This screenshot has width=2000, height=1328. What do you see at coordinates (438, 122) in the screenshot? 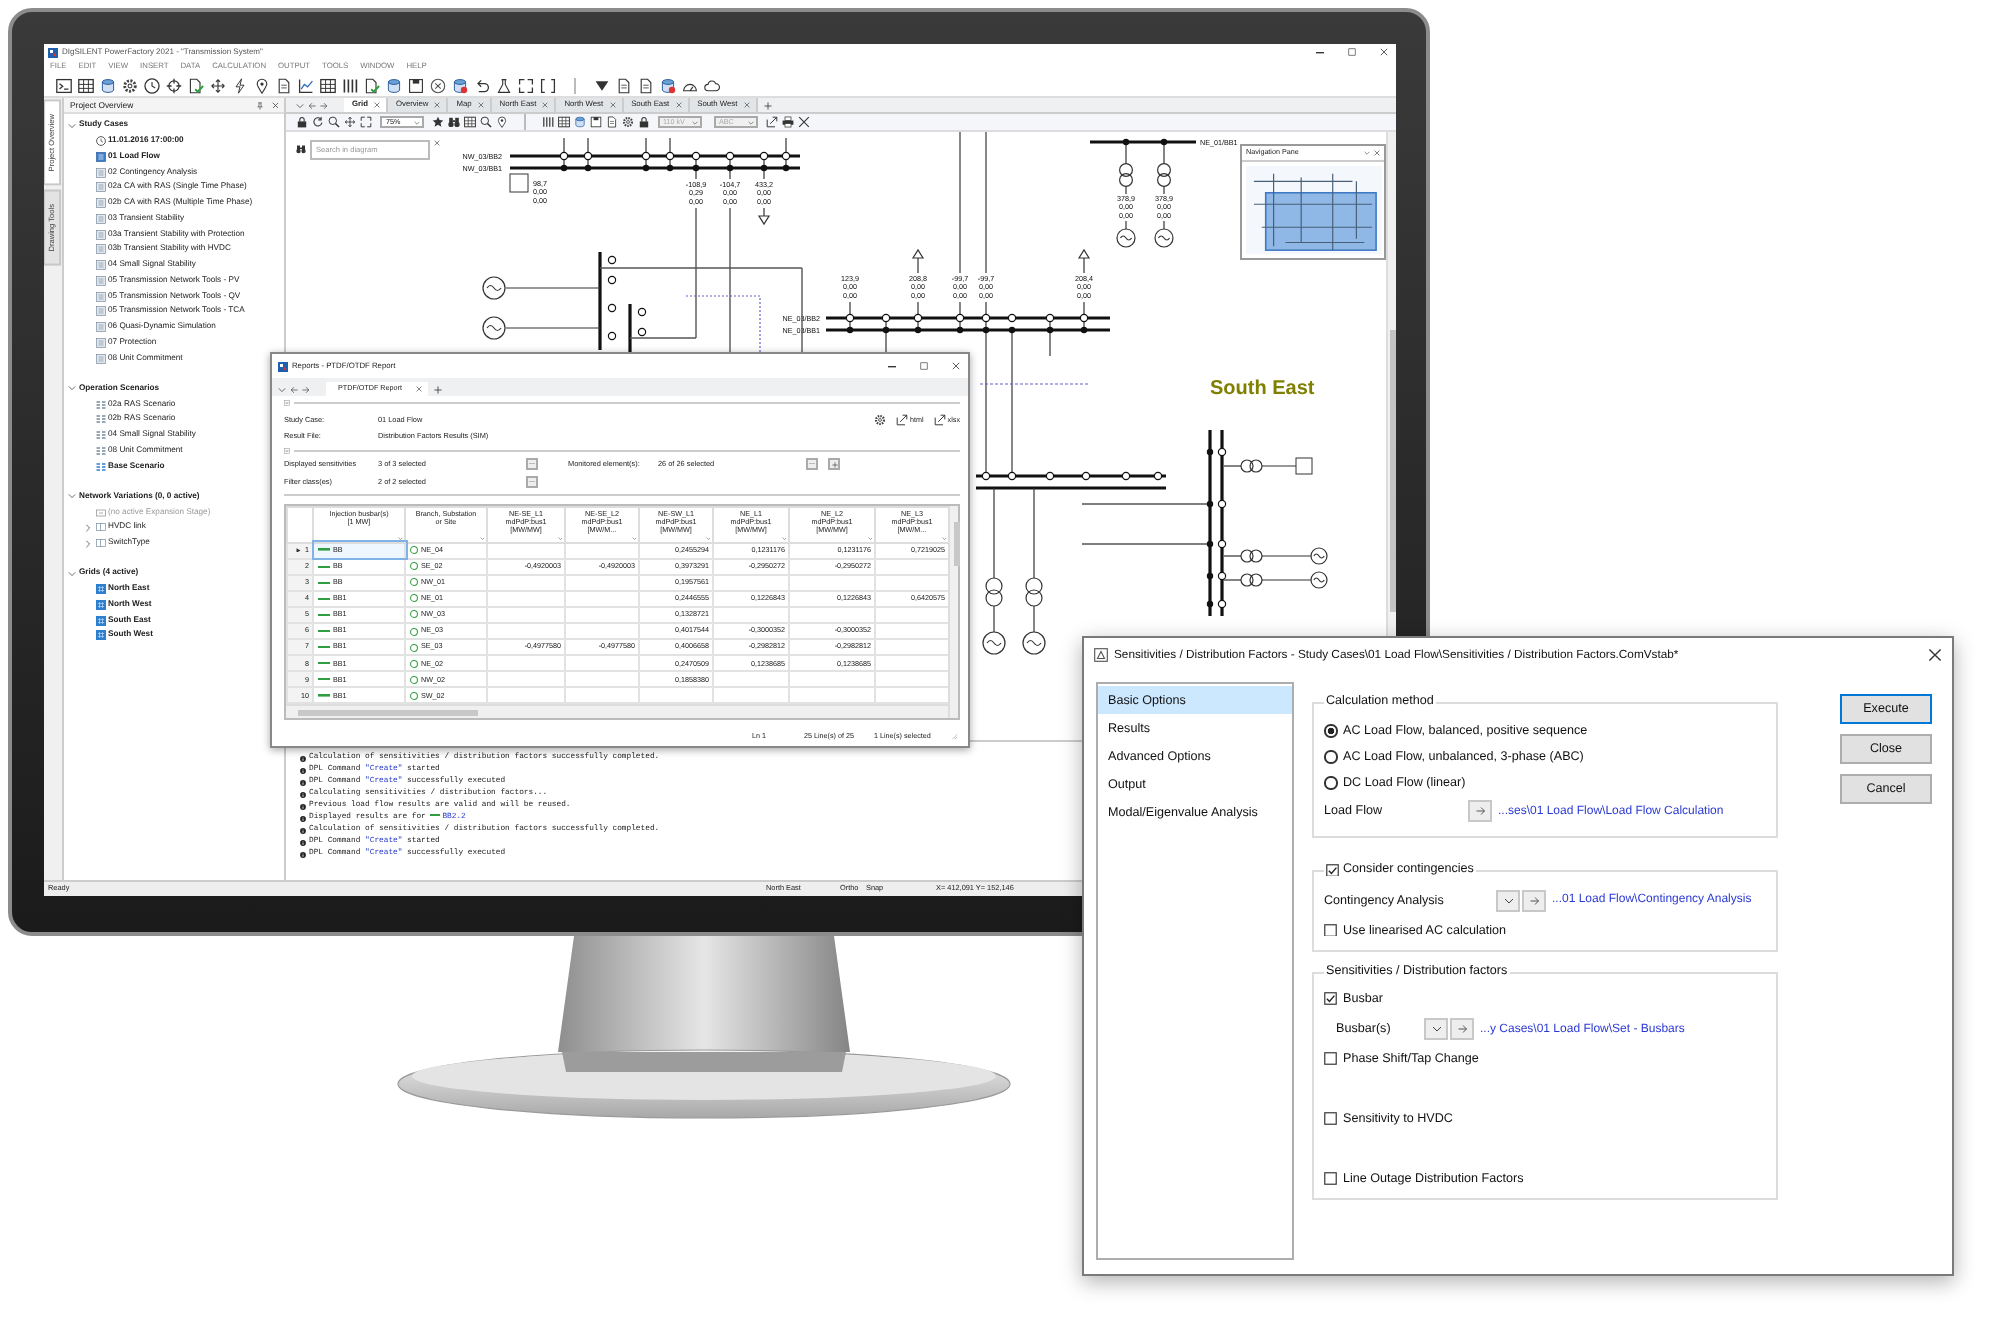
I see `star-icon` at bounding box center [438, 122].